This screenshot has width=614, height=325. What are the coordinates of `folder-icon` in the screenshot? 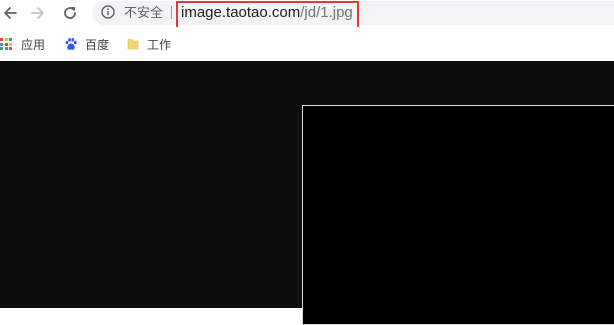 It's located at (133, 44).